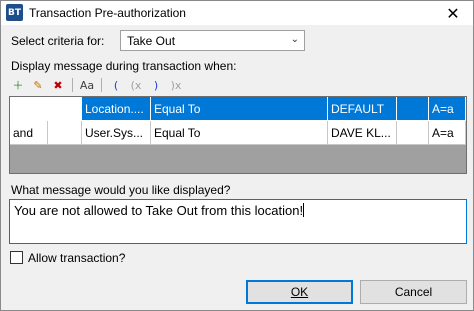  Describe the element at coordinates (237, 13) in the screenshot. I see `title-bar: BT Transaction Pre-authorization ✕` at that location.